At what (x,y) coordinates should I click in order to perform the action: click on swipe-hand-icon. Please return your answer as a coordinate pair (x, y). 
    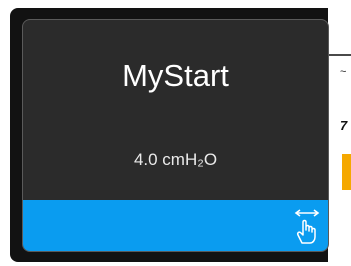
    Looking at the image, I should click on (307, 226).